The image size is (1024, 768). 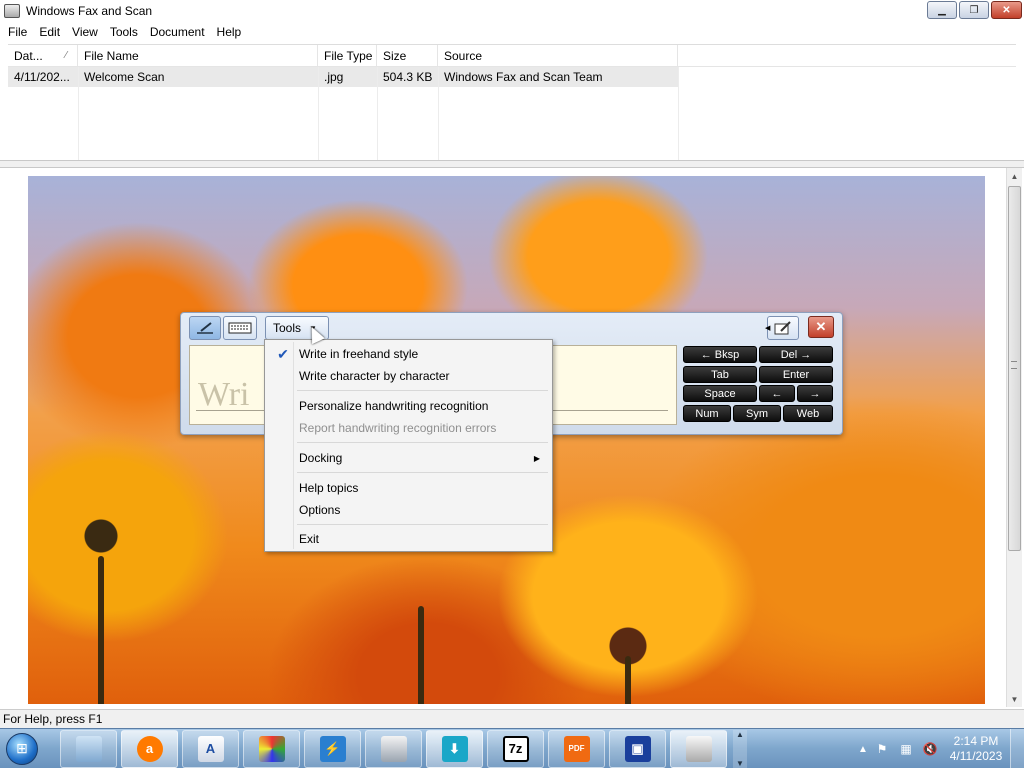 What do you see at coordinates (512, 718) in the screenshot?
I see `status-bar: For Help, press F1` at bounding box center [512, 718].